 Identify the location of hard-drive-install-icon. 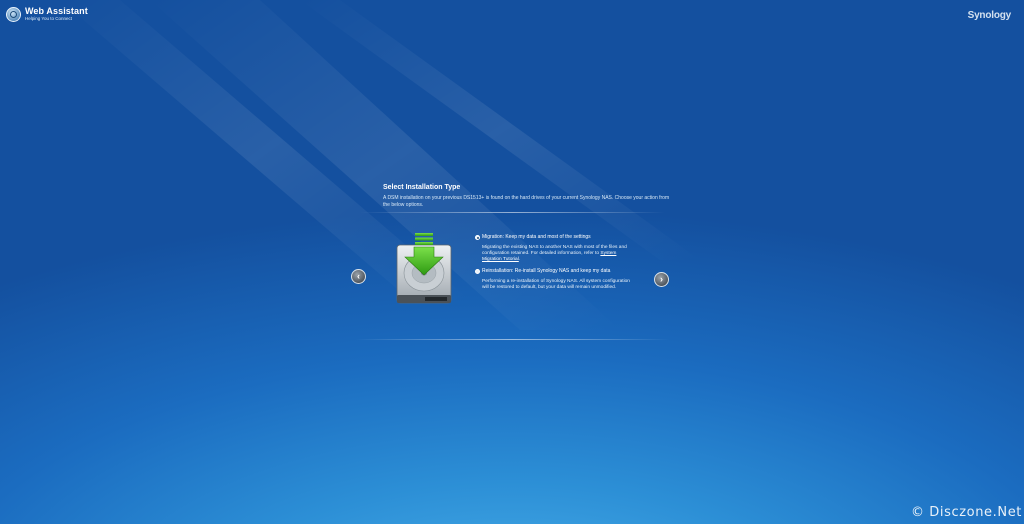
(424, 268).